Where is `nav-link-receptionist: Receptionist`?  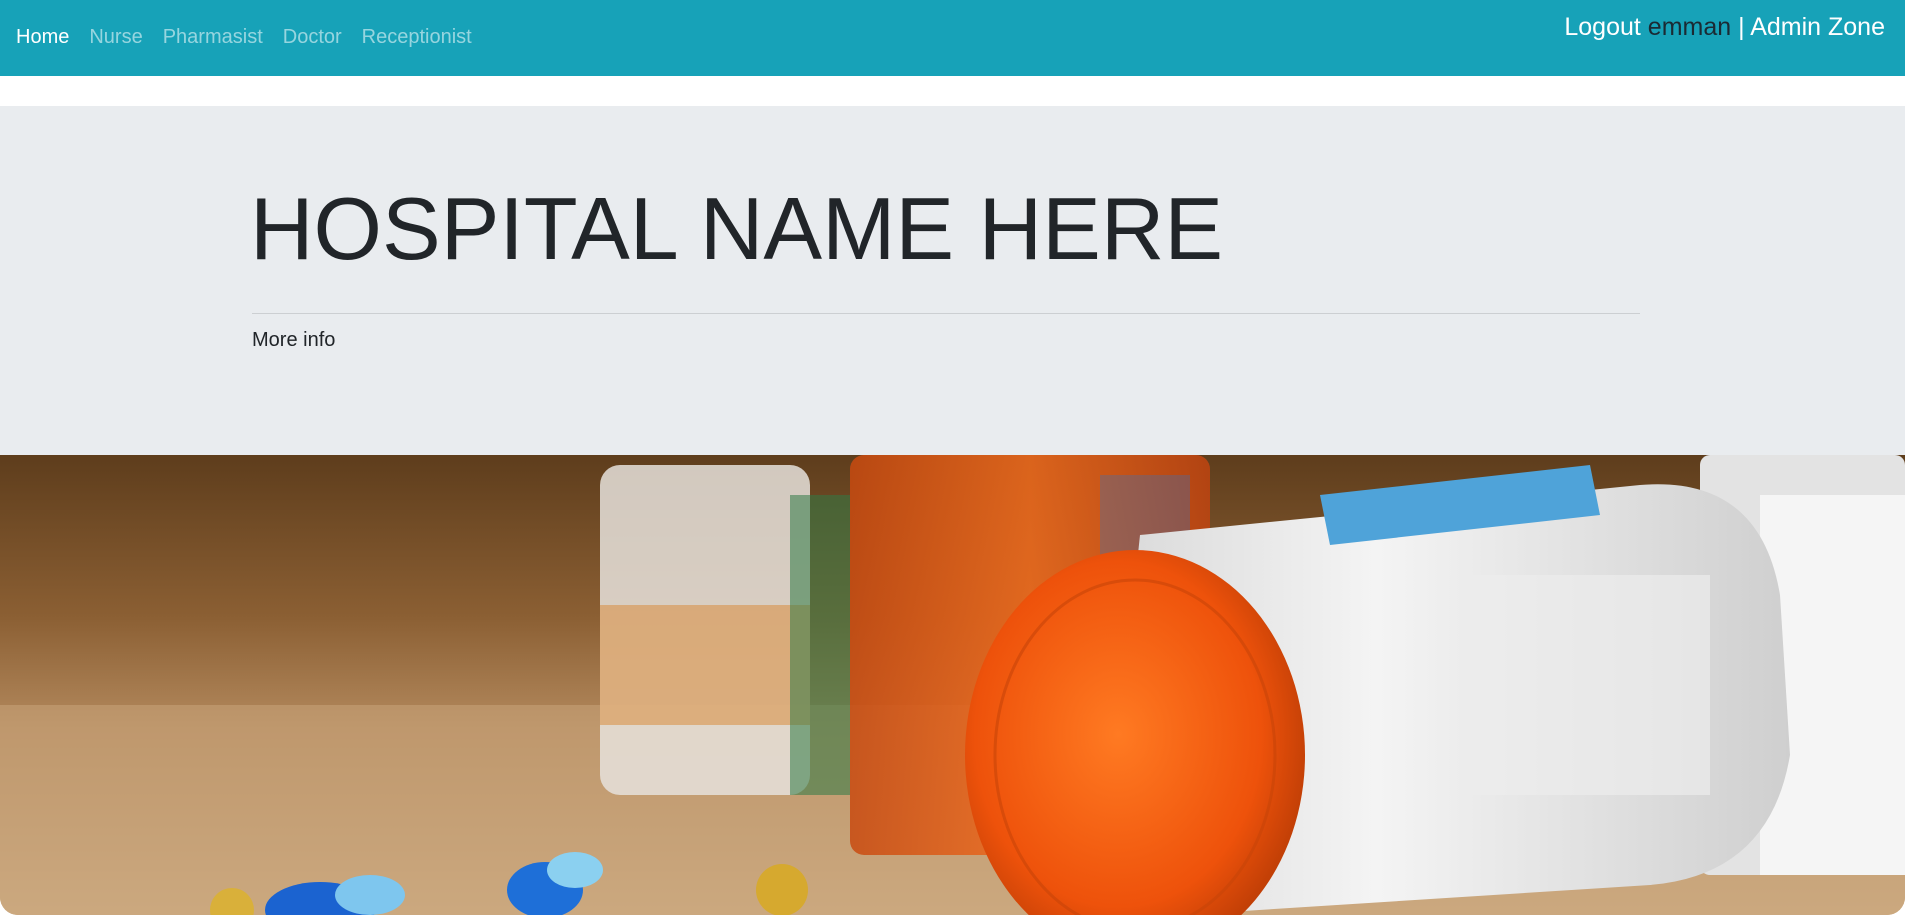
nav-link-receptionist: Receptionist is located at coordinates (417, 37).